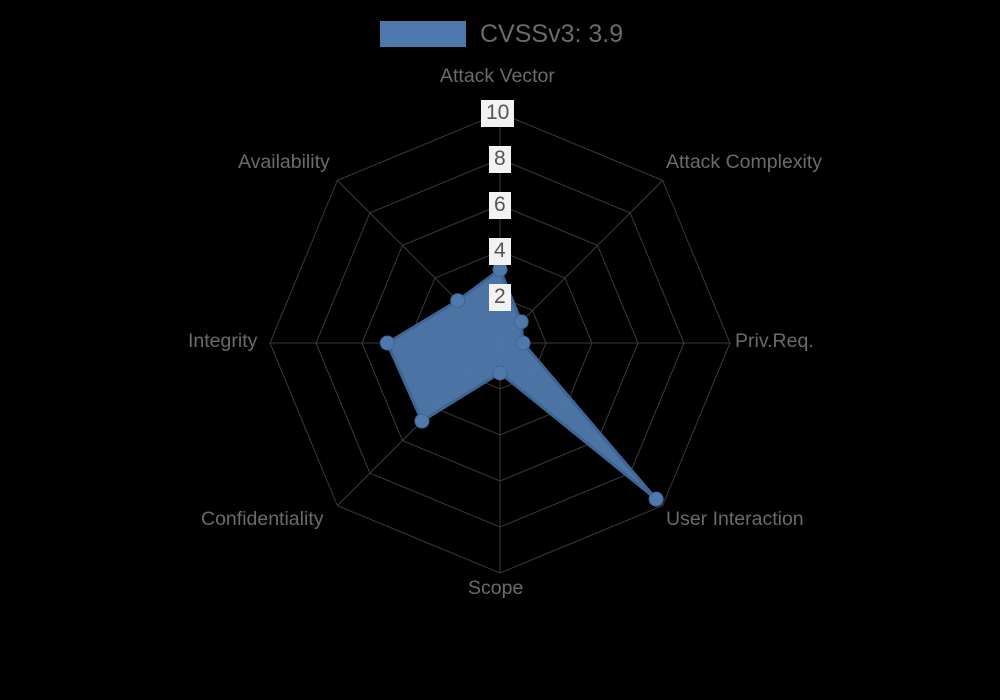 Image resolution: width=1000 pixels, height=700 pixels. I want to click on chart-legend: CVSSv3: 3.9, so click(501, 34).